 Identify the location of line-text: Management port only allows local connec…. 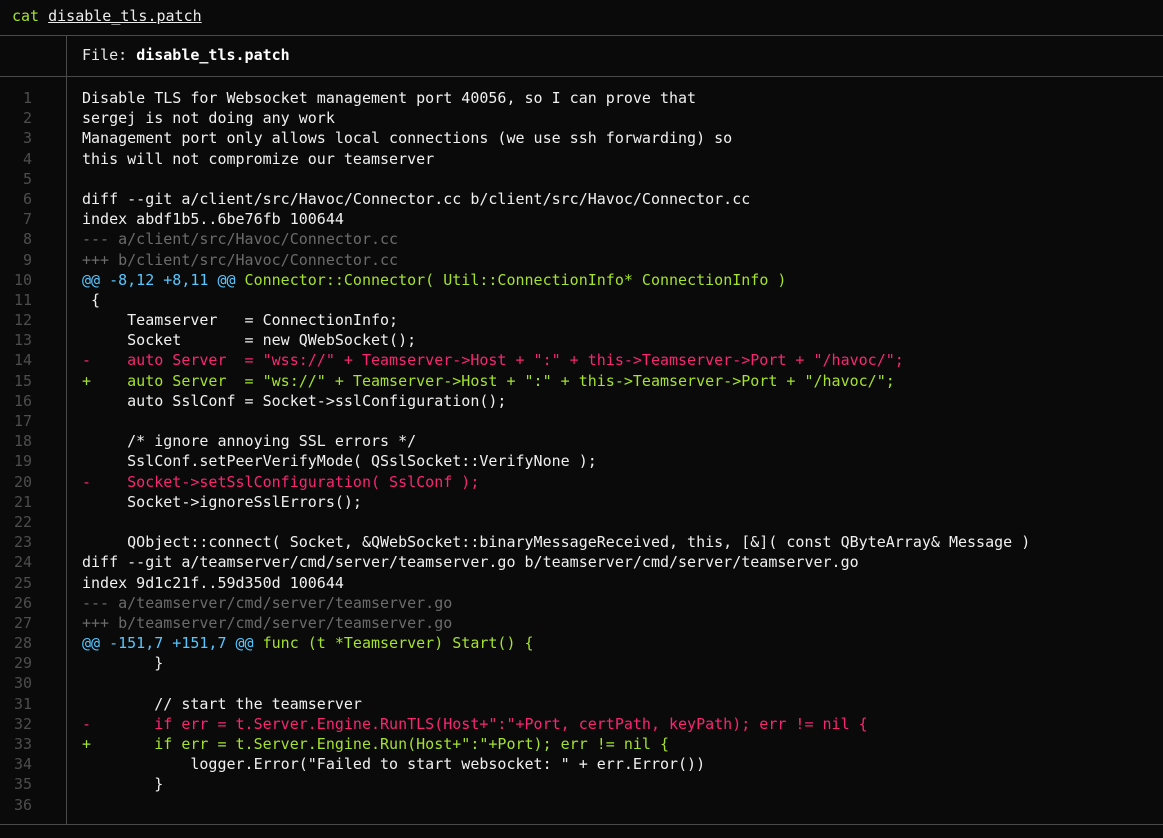
(407, 138).